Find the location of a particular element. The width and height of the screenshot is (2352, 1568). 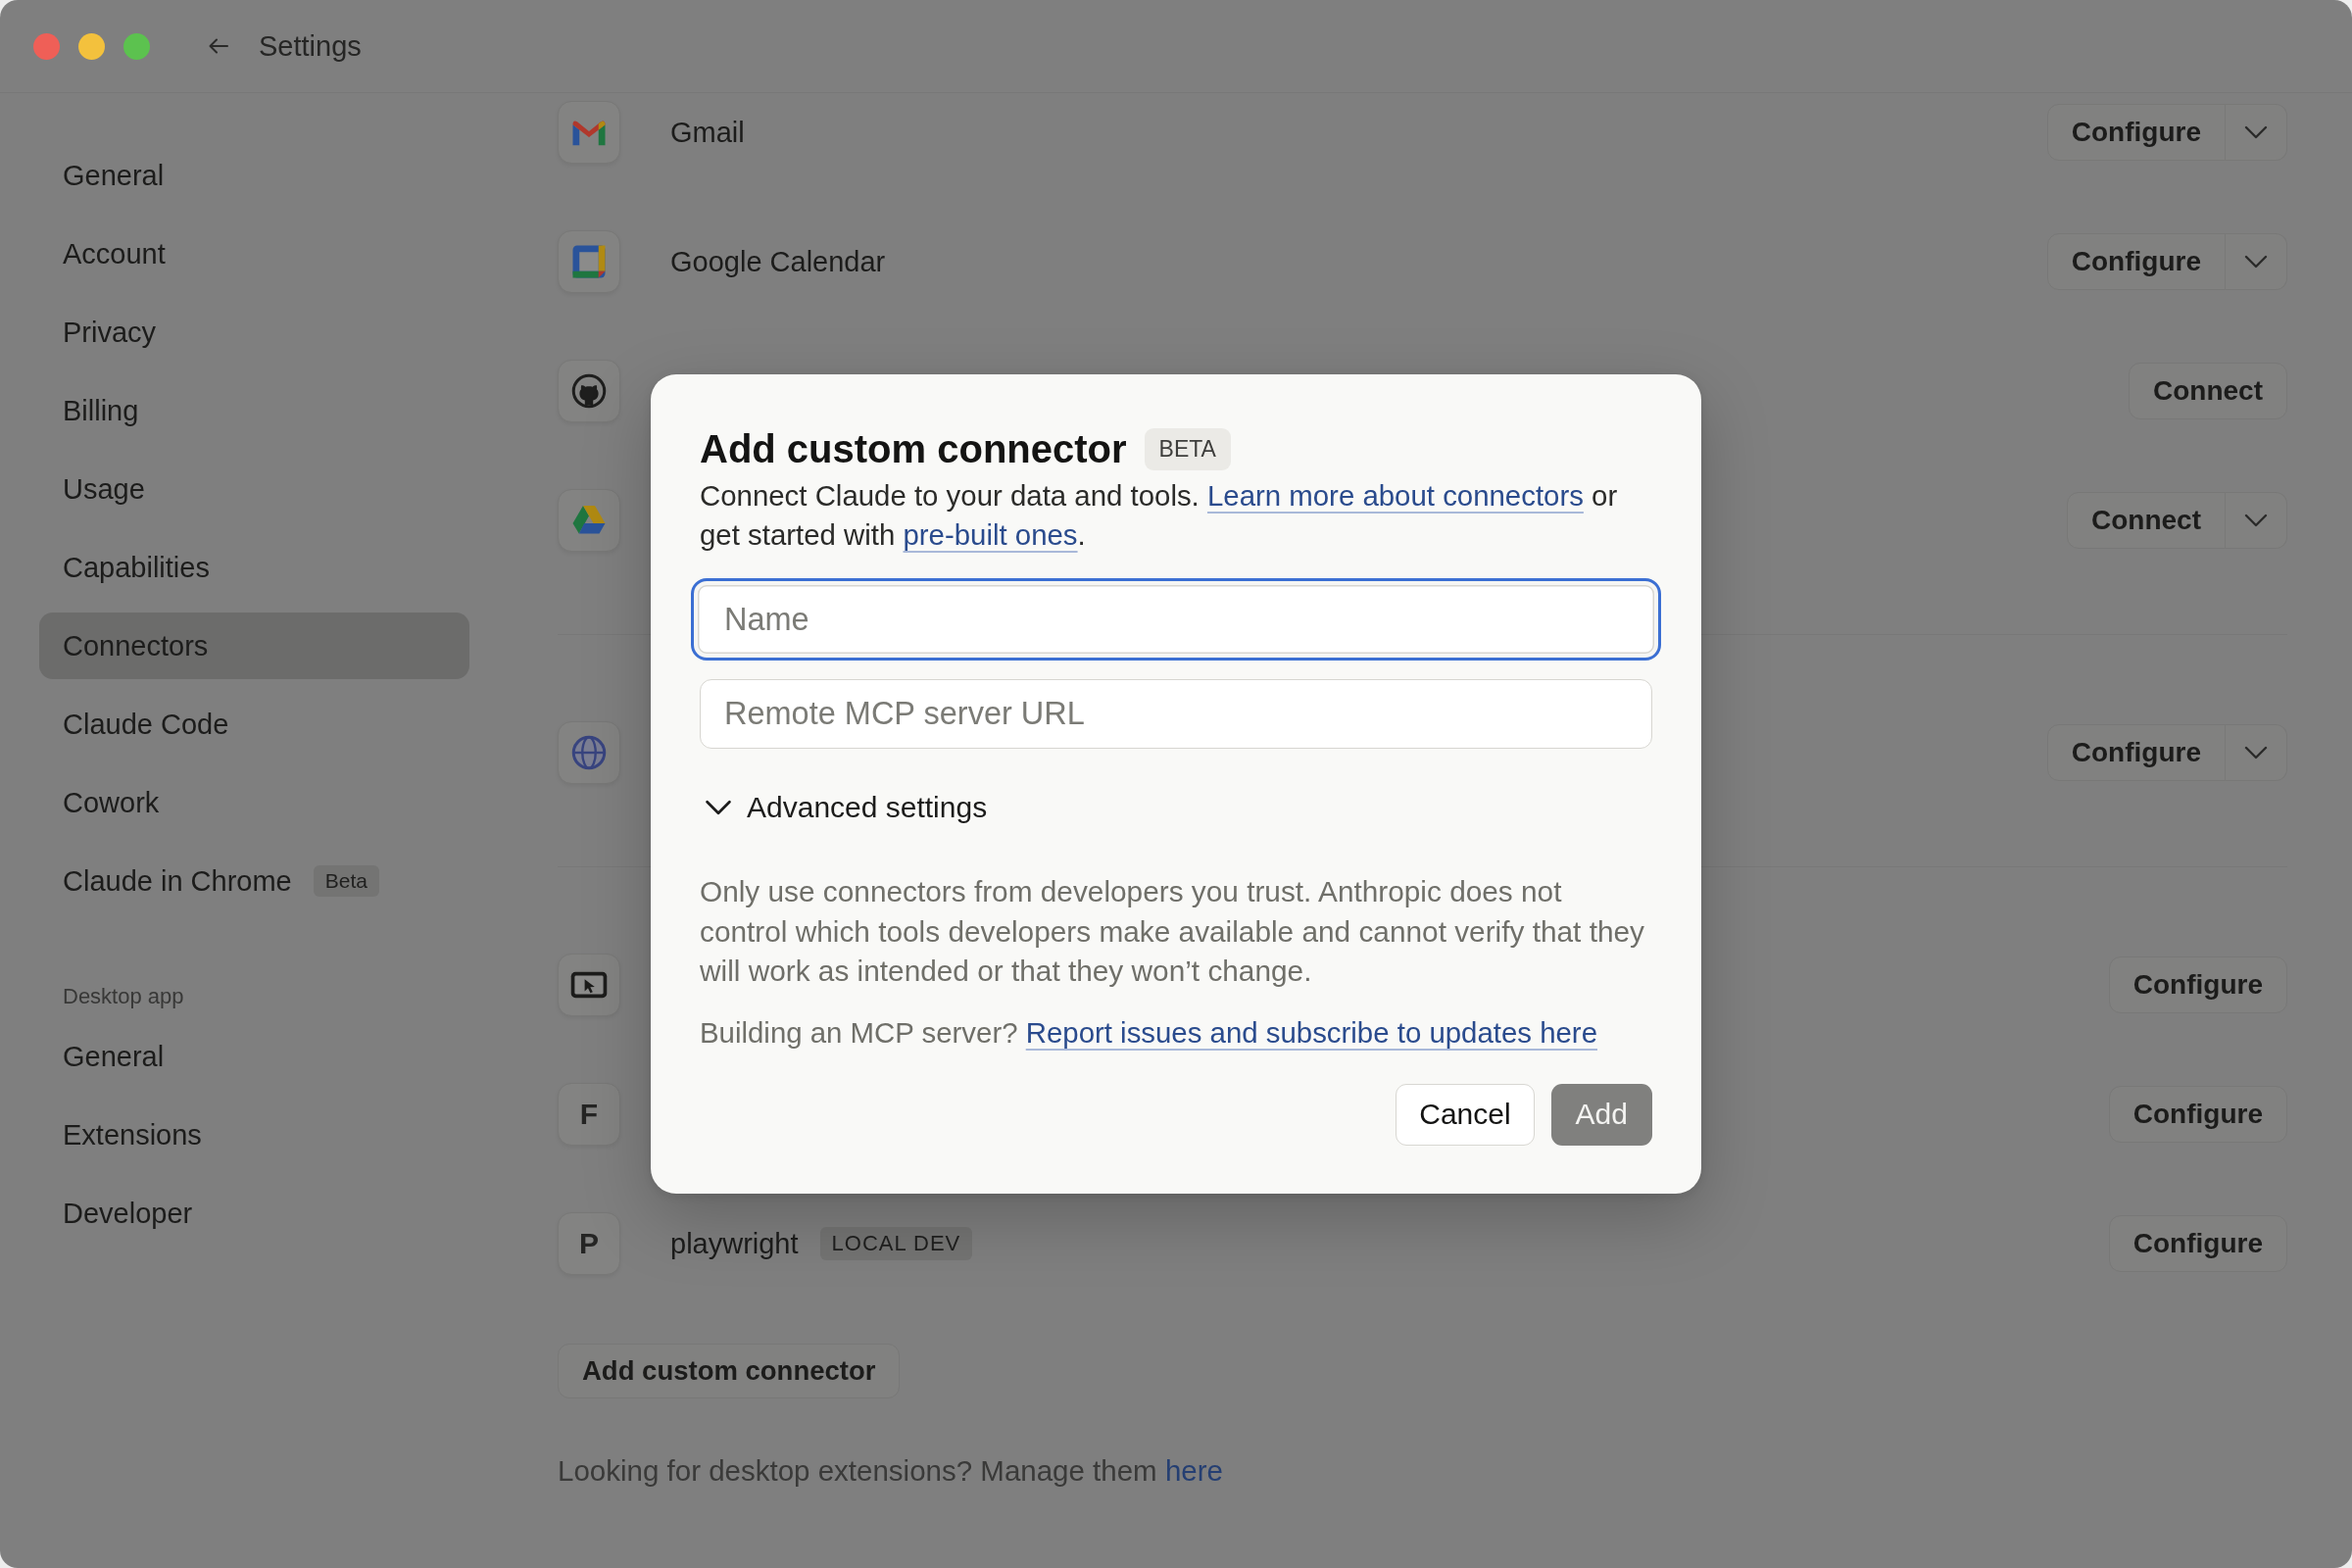

minimize-window-icon is located at coordinates (91, 46).